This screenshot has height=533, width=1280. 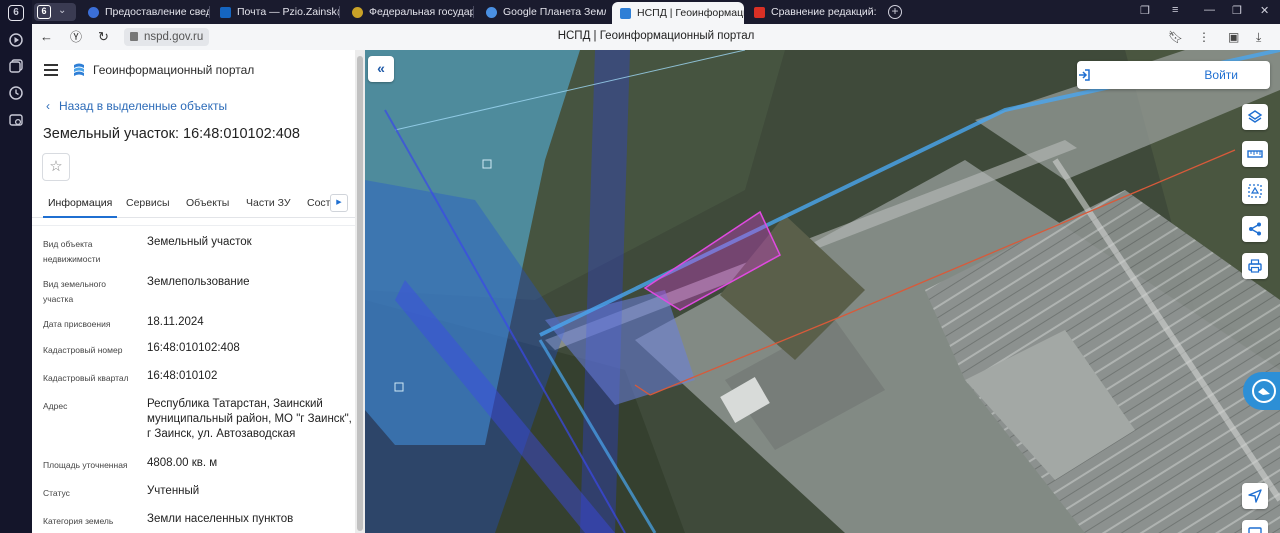 What do you see at coordinates (143, 106) in the screenshot?
I see `back-link-label: Назад в выделенные объекты` at bounding box center [143, 106].